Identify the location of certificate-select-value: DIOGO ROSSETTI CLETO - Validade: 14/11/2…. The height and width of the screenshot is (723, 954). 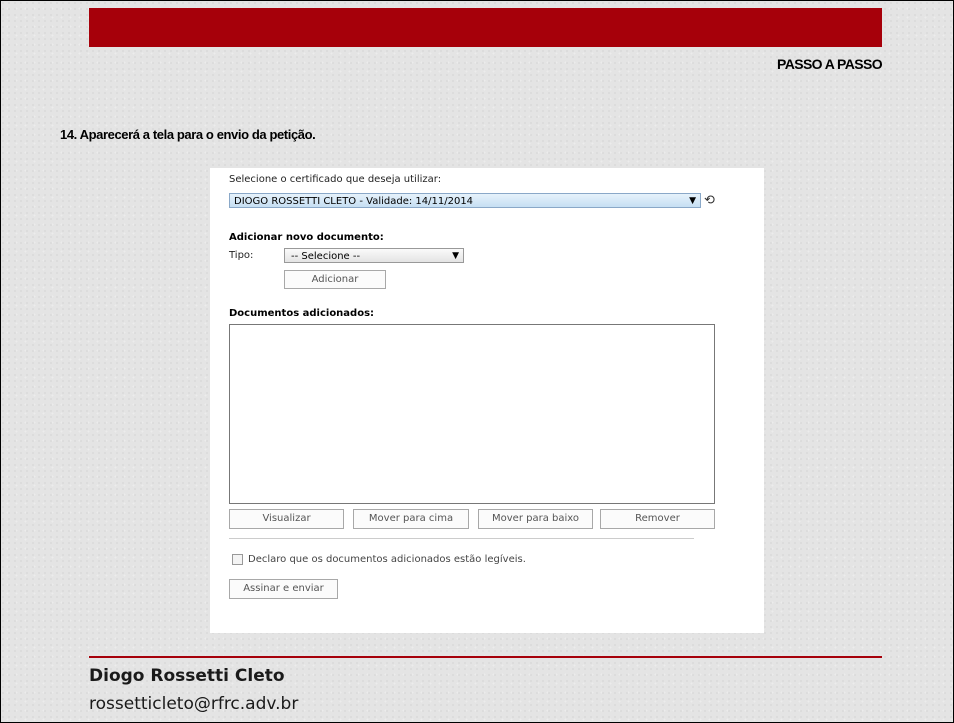
(354, 201).